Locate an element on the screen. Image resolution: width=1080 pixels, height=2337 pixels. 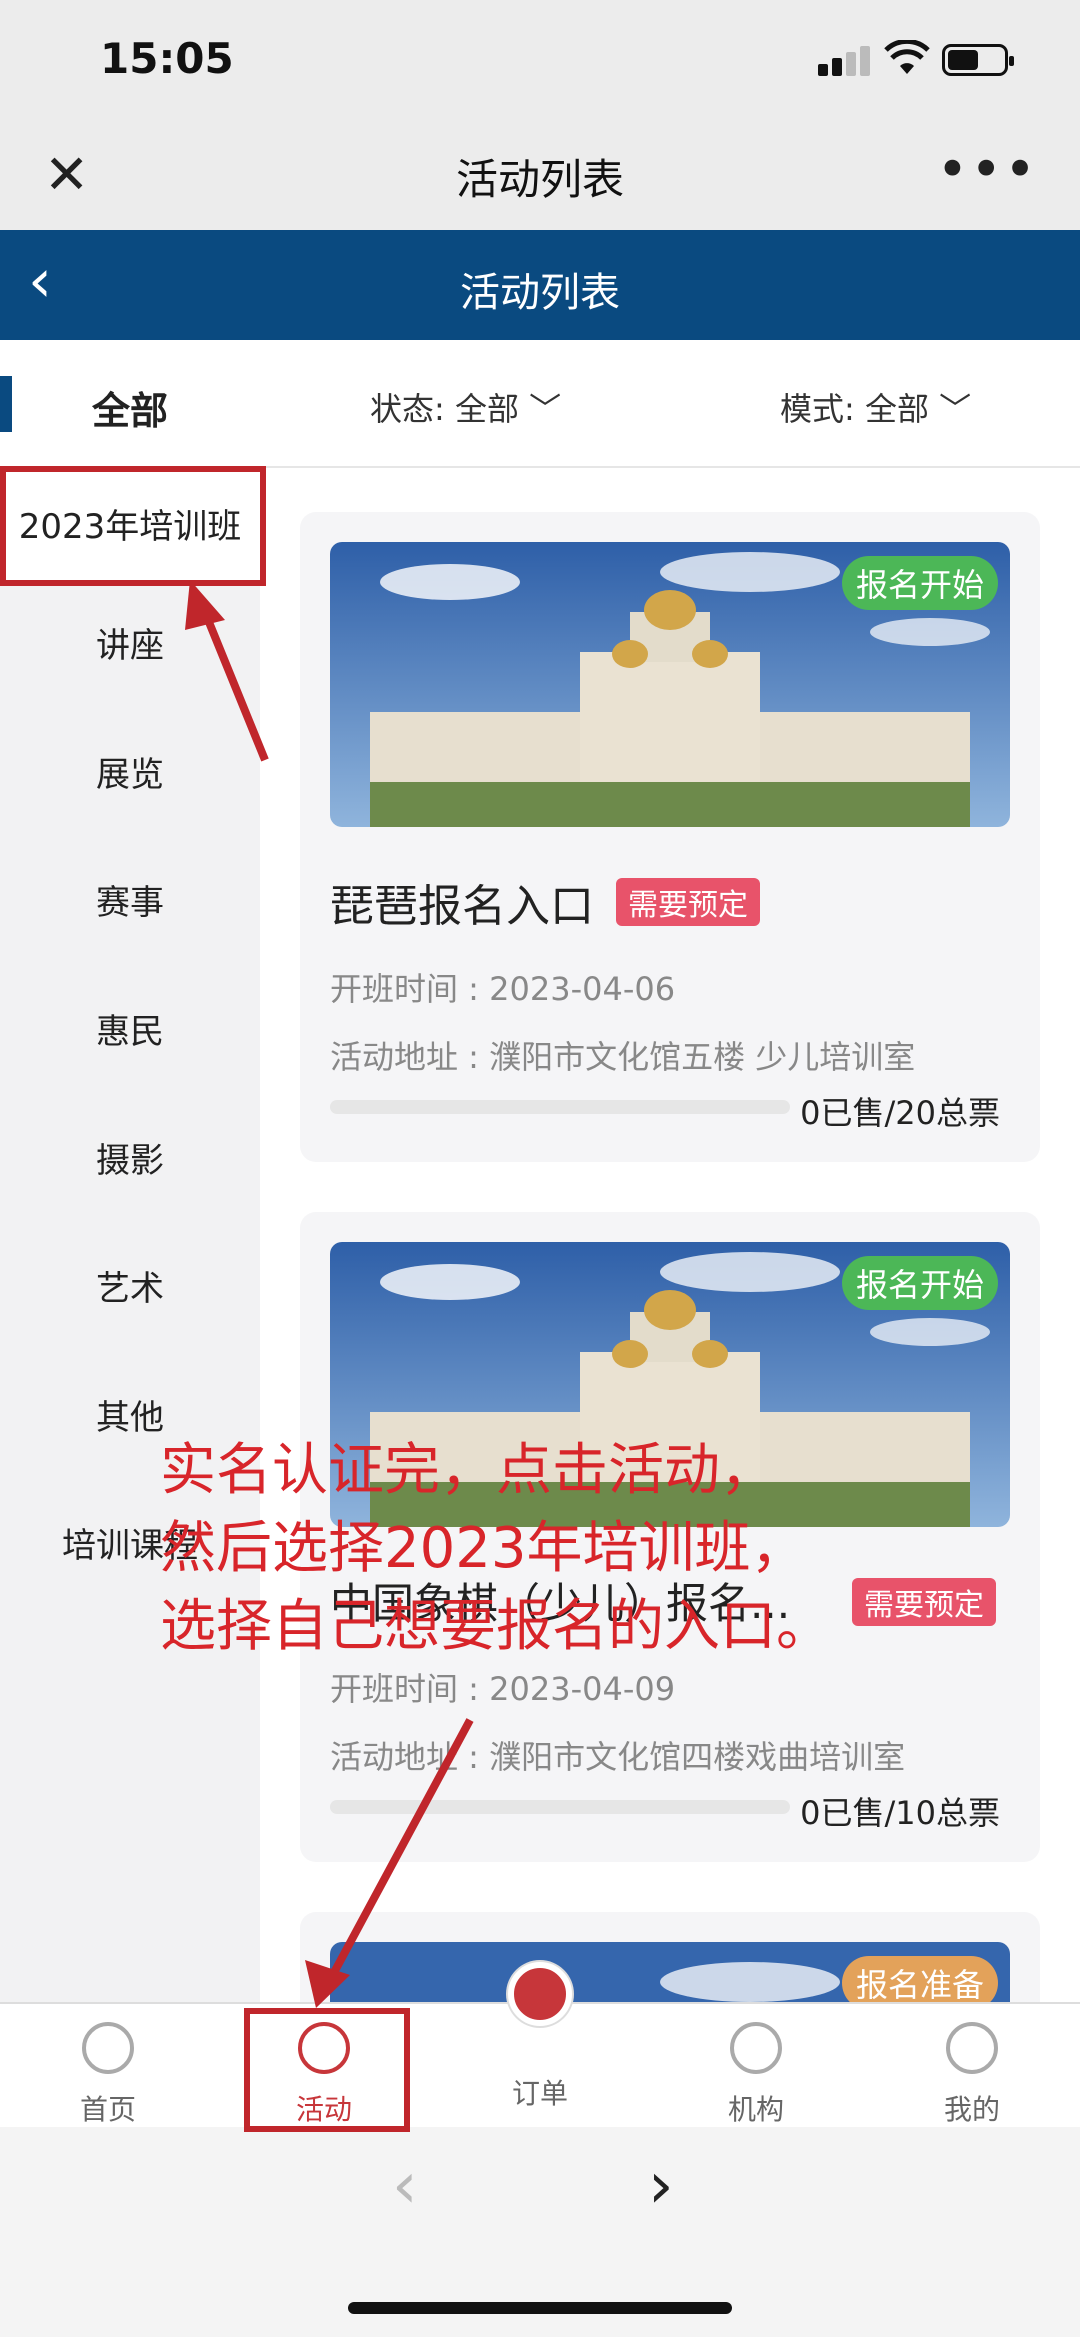
active-indicator is located at coordinates (6, 404).